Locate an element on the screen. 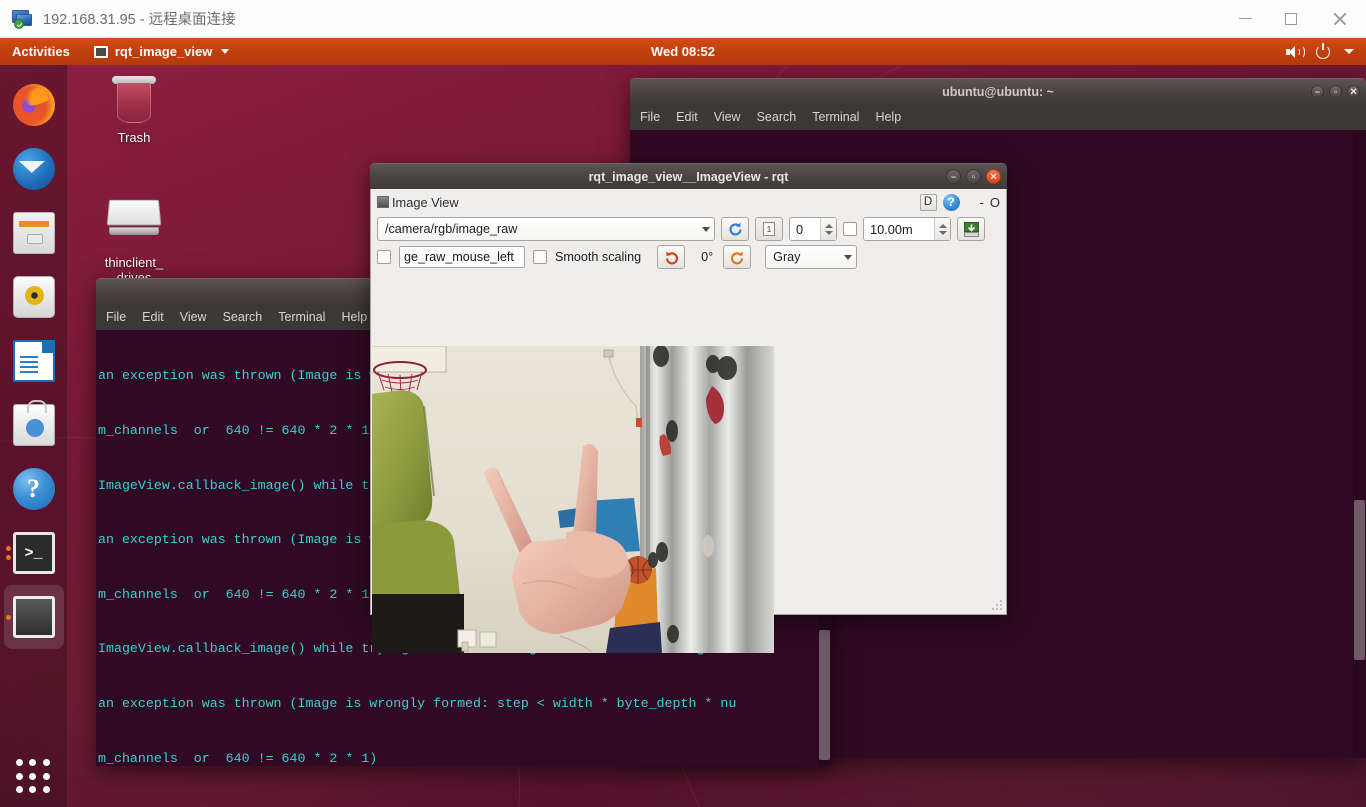  image-view-canvas is located at coordinates (573, 499).